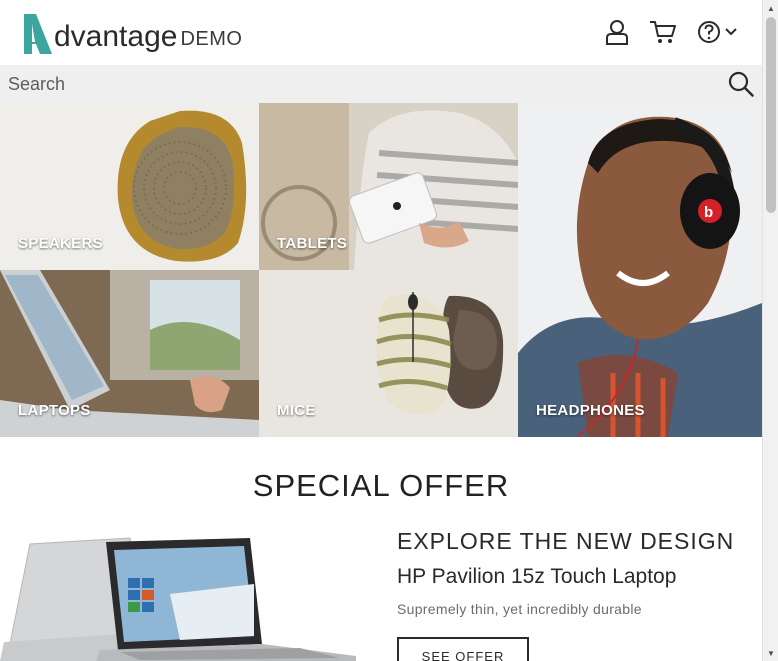 The image size is (778, 661). I want to click on special-offer-title: SPECIAL OFFER, so click(381, 485).